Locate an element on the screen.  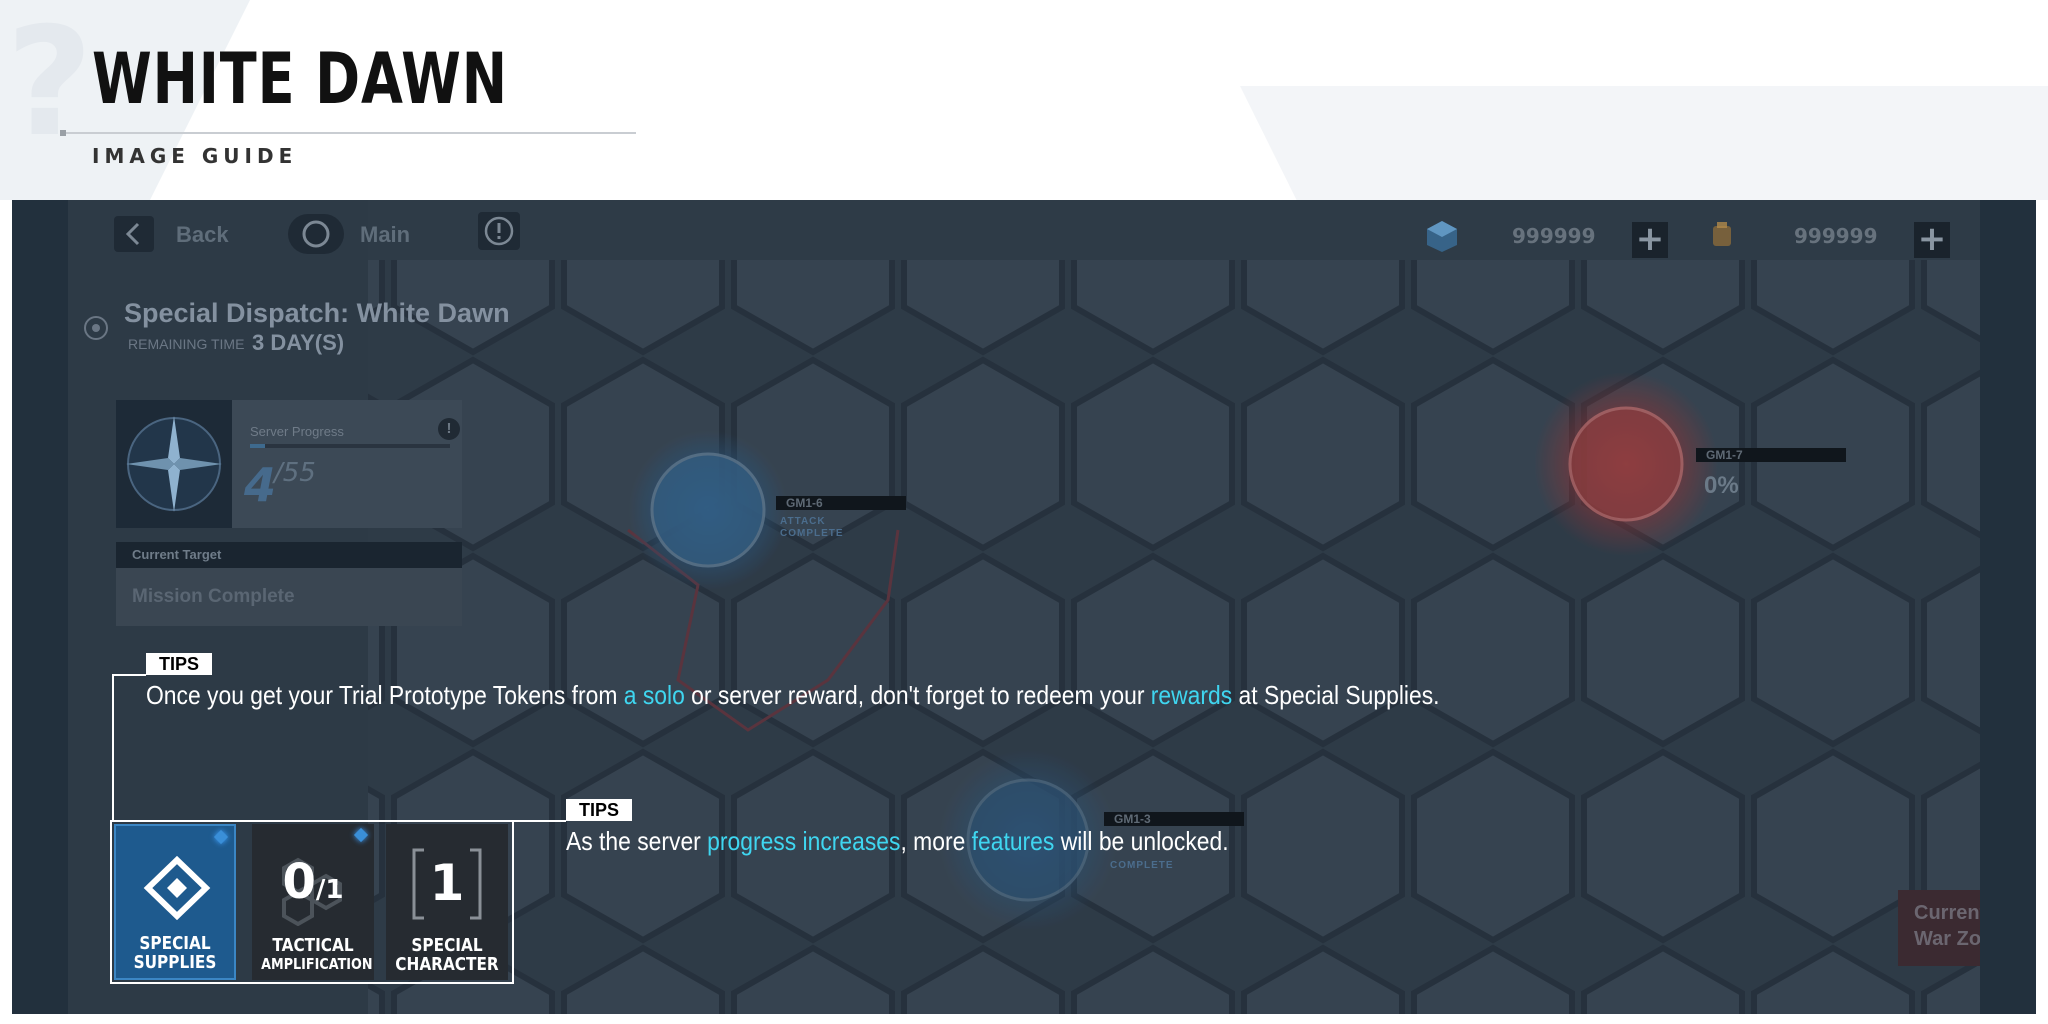
special-character-count: 1 is located at coordinates (447, 883).